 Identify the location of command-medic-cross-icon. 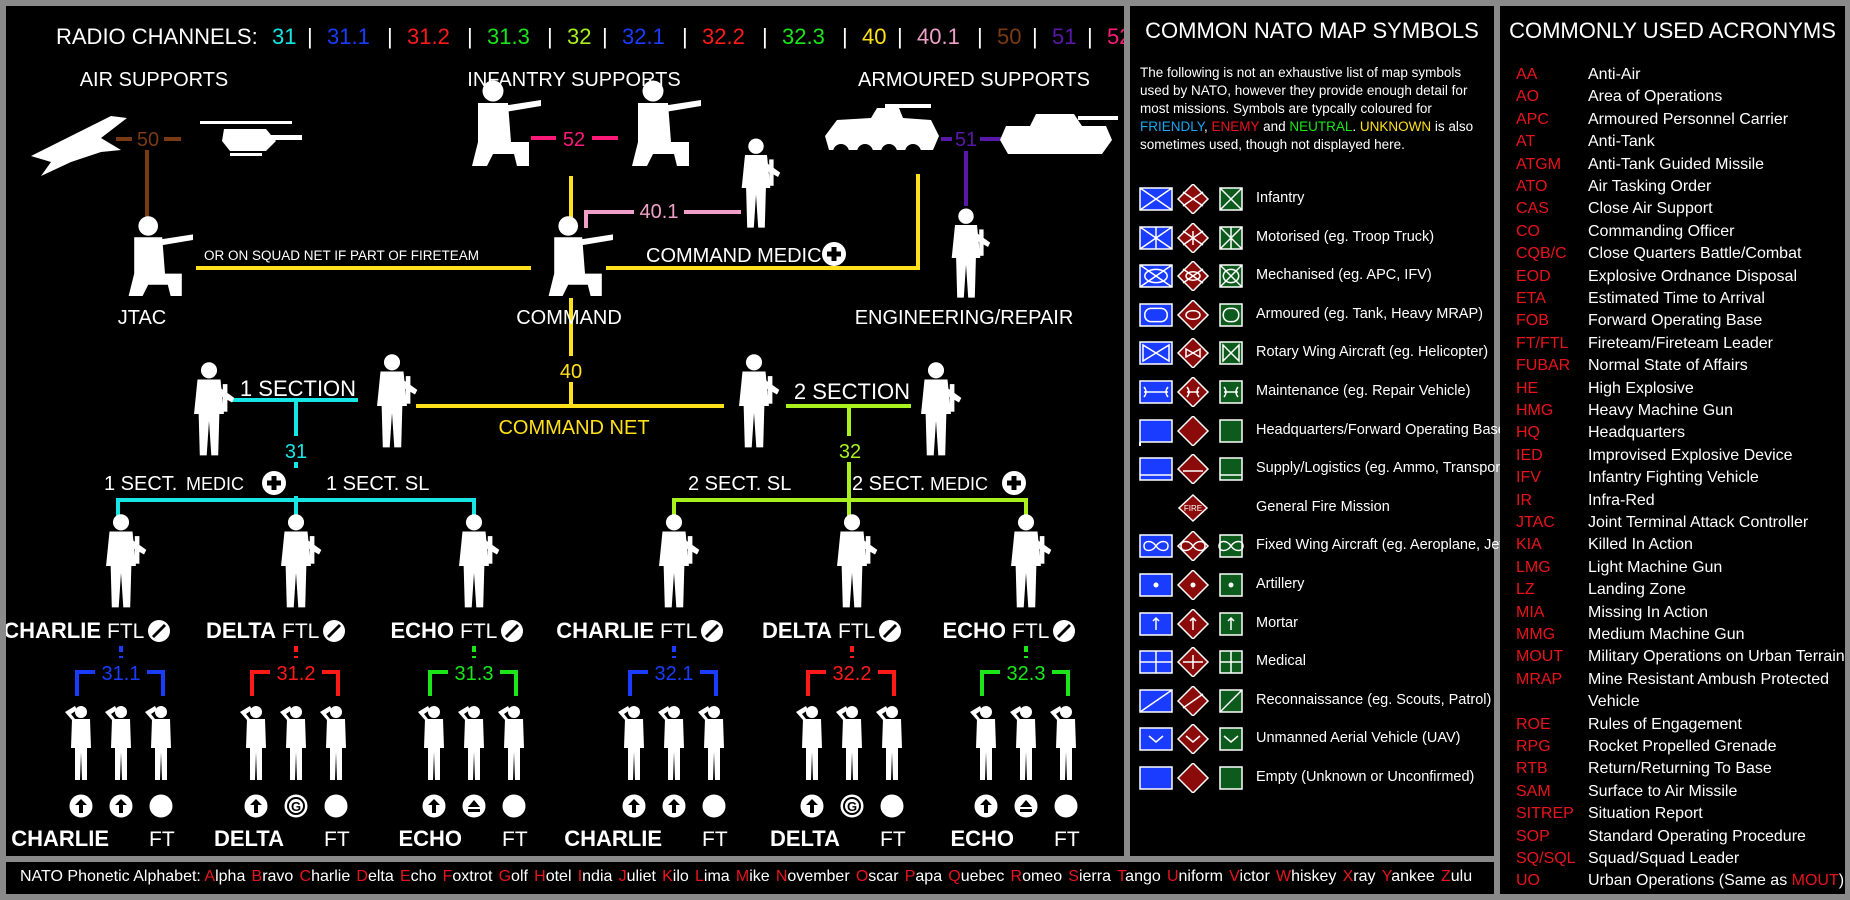
(834, 254).